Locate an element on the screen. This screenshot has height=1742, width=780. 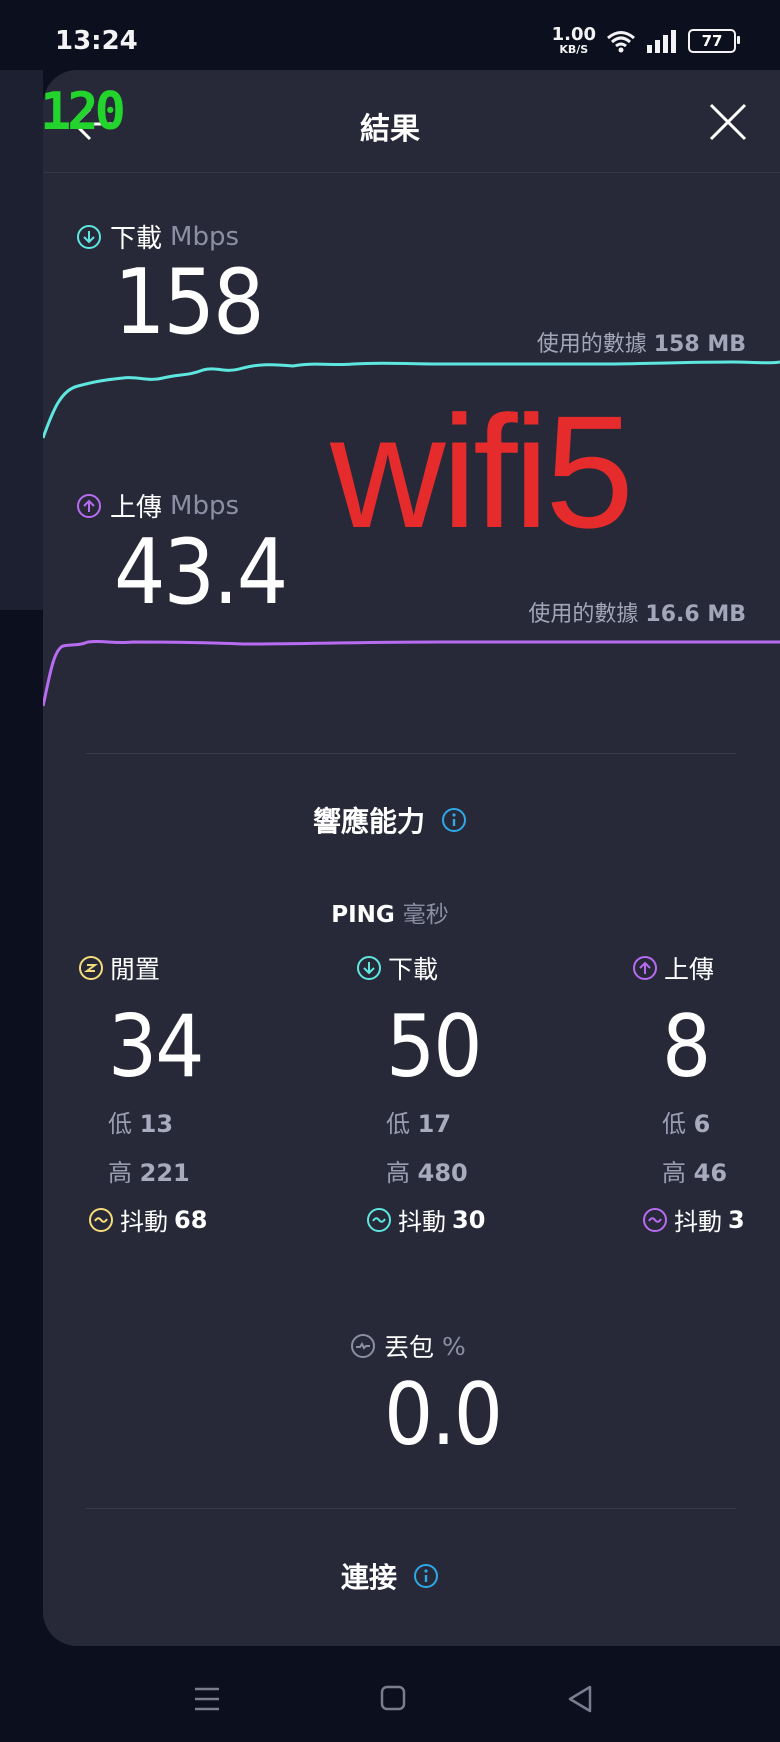
connection-title: 連接 is located at coordinates (390, 1576).